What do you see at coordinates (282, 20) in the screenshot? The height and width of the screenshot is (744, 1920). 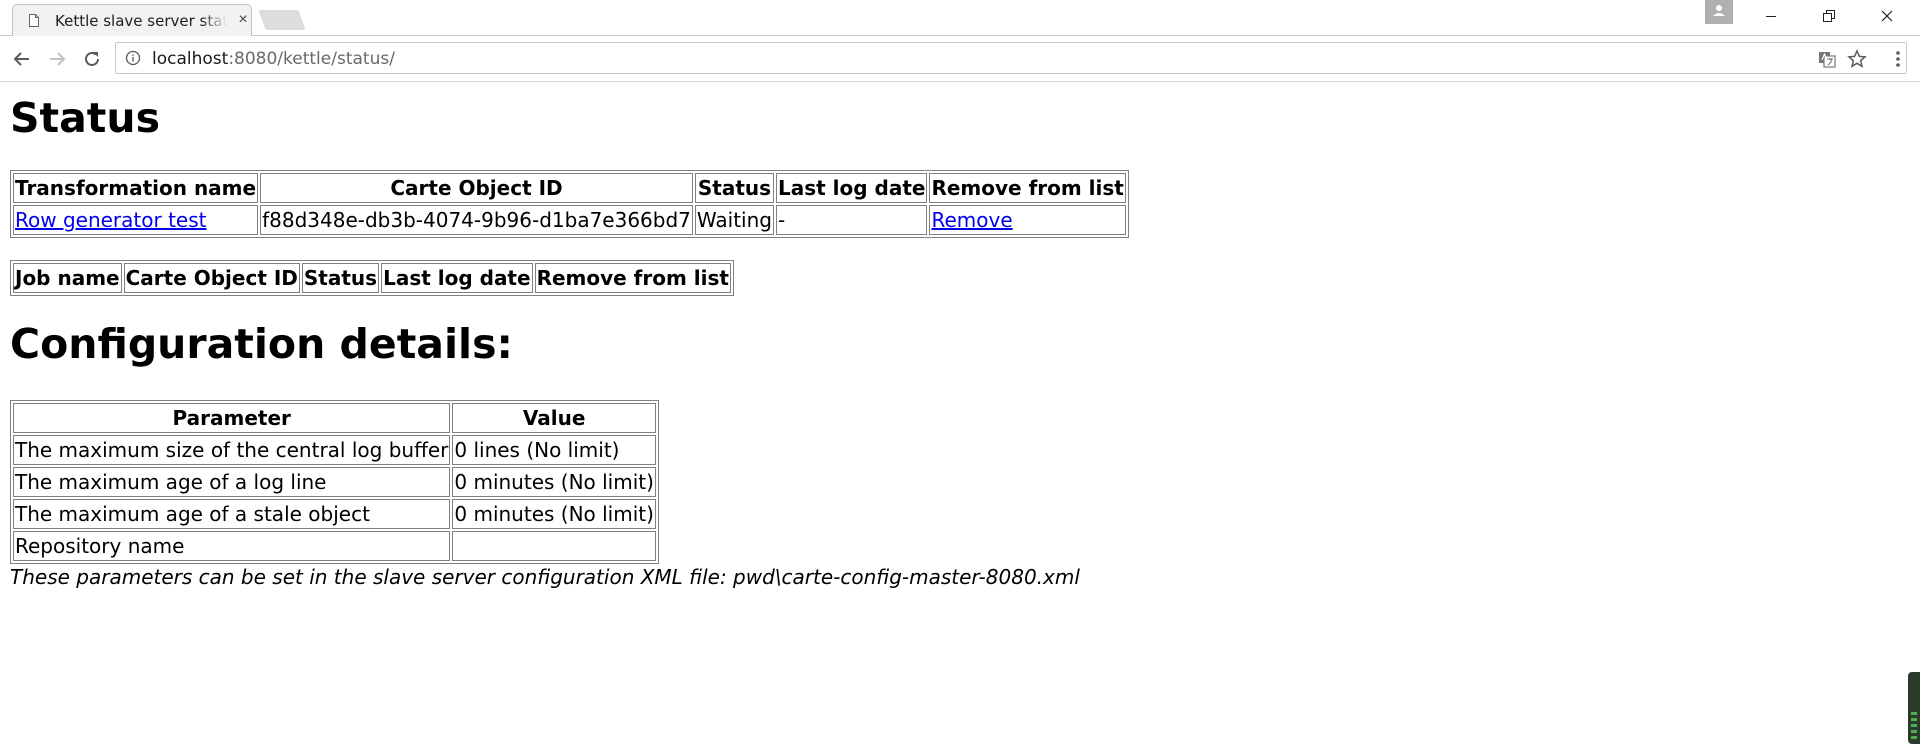 I see `new-tab-button` at bounding box center [282, 20].